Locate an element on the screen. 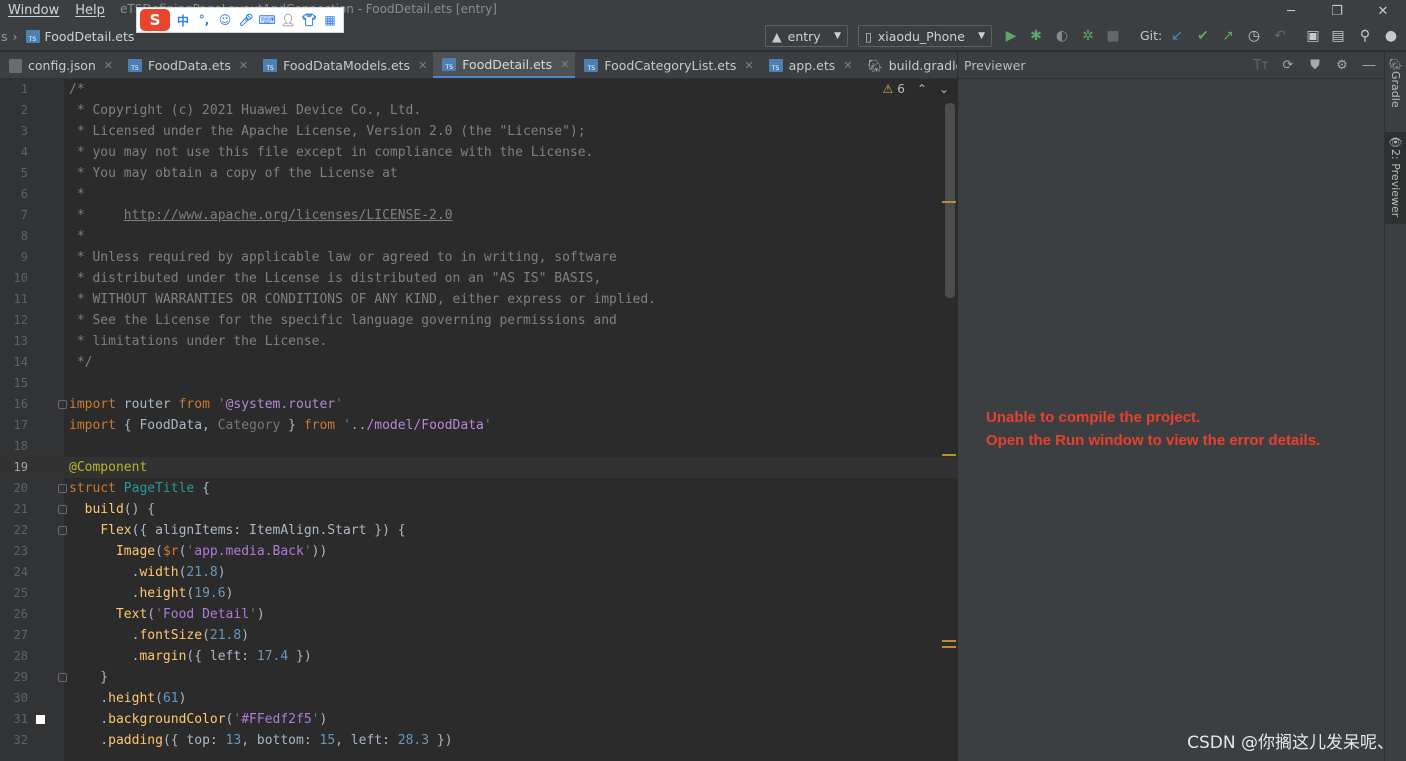  line-number: 20 is located at coordinates (14, 488).